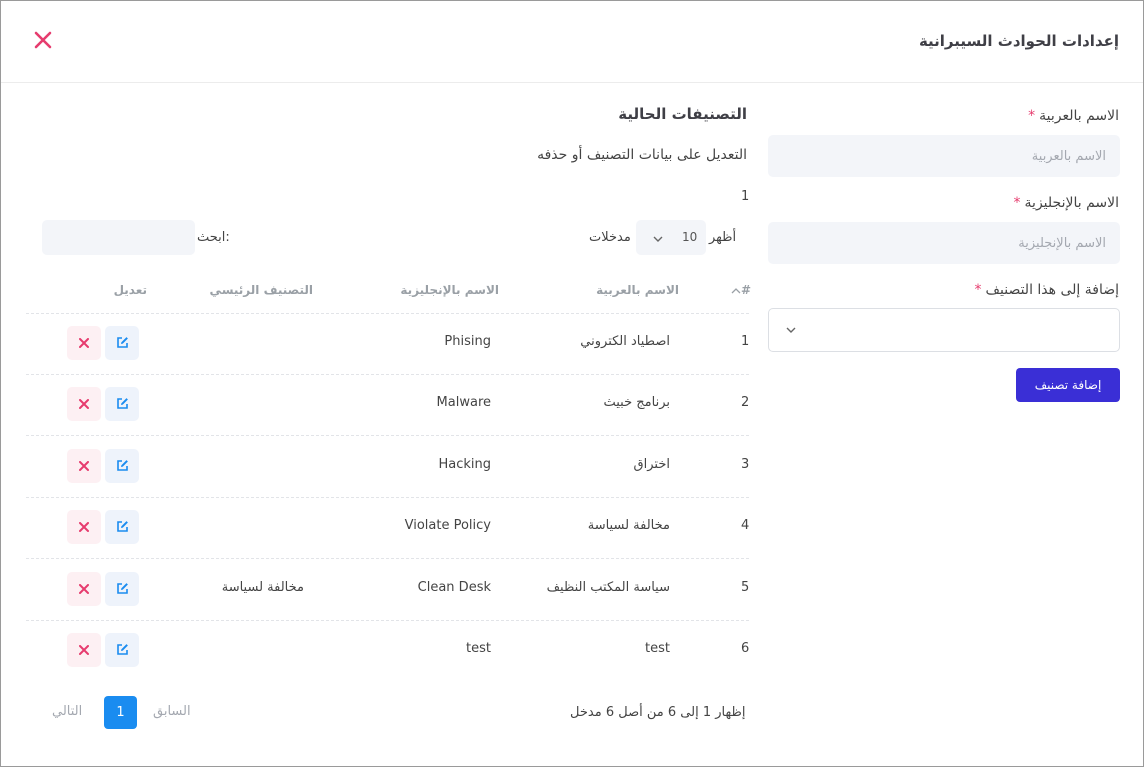 Image resolution: width=1144 pixels, height=767 pixels. Describe the element at coordinates (944, 330) in the screenshot. I see `parent-category-select` at that location.